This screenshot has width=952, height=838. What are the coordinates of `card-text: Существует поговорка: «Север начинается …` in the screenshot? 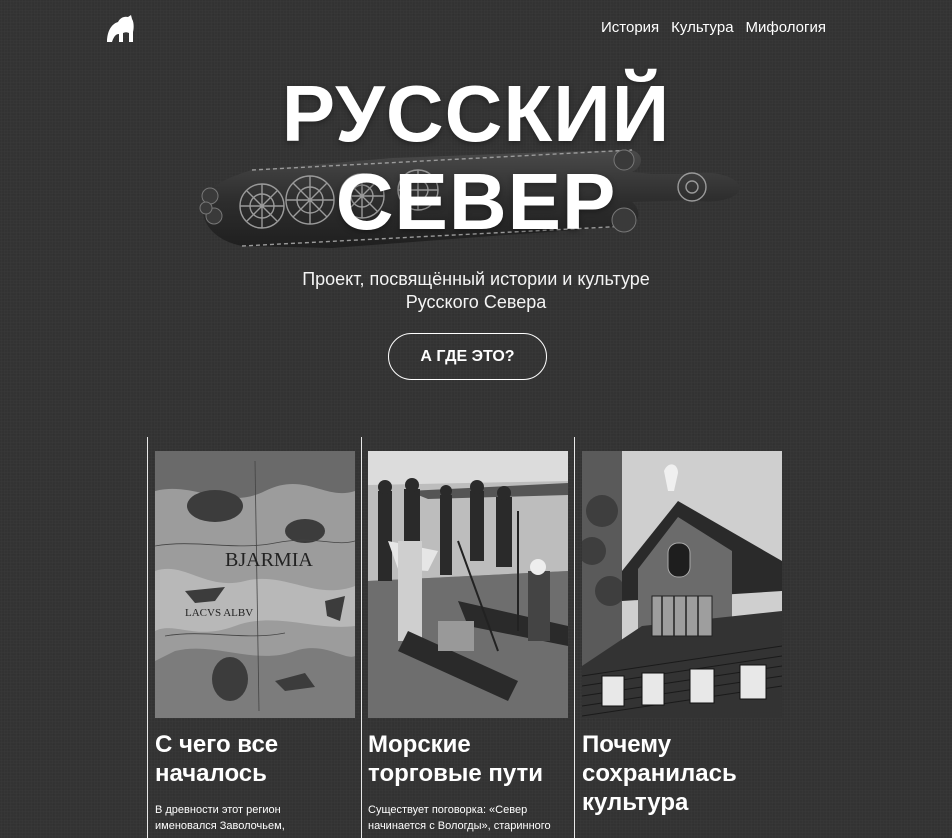 It's located at (468, 818).